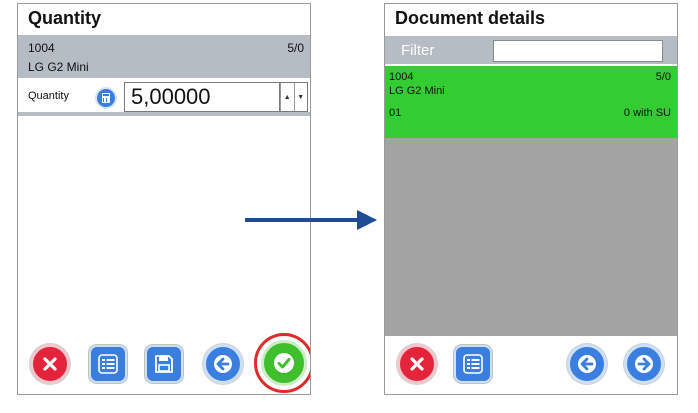 This screenshot has width=698, height=413. I want to click on item-name: LG G2 Mini, so click(58, 67).